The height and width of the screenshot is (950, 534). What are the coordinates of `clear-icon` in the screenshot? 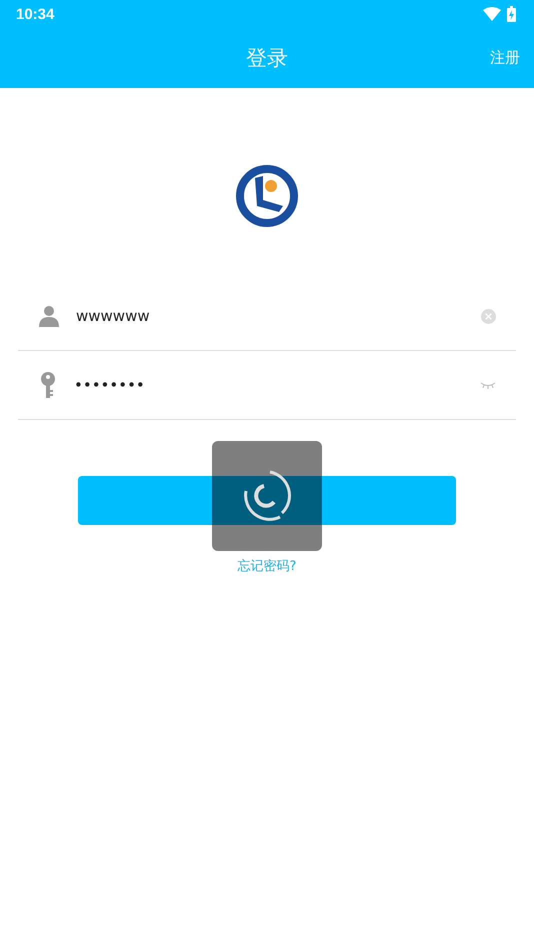 It's located at (488, 316).